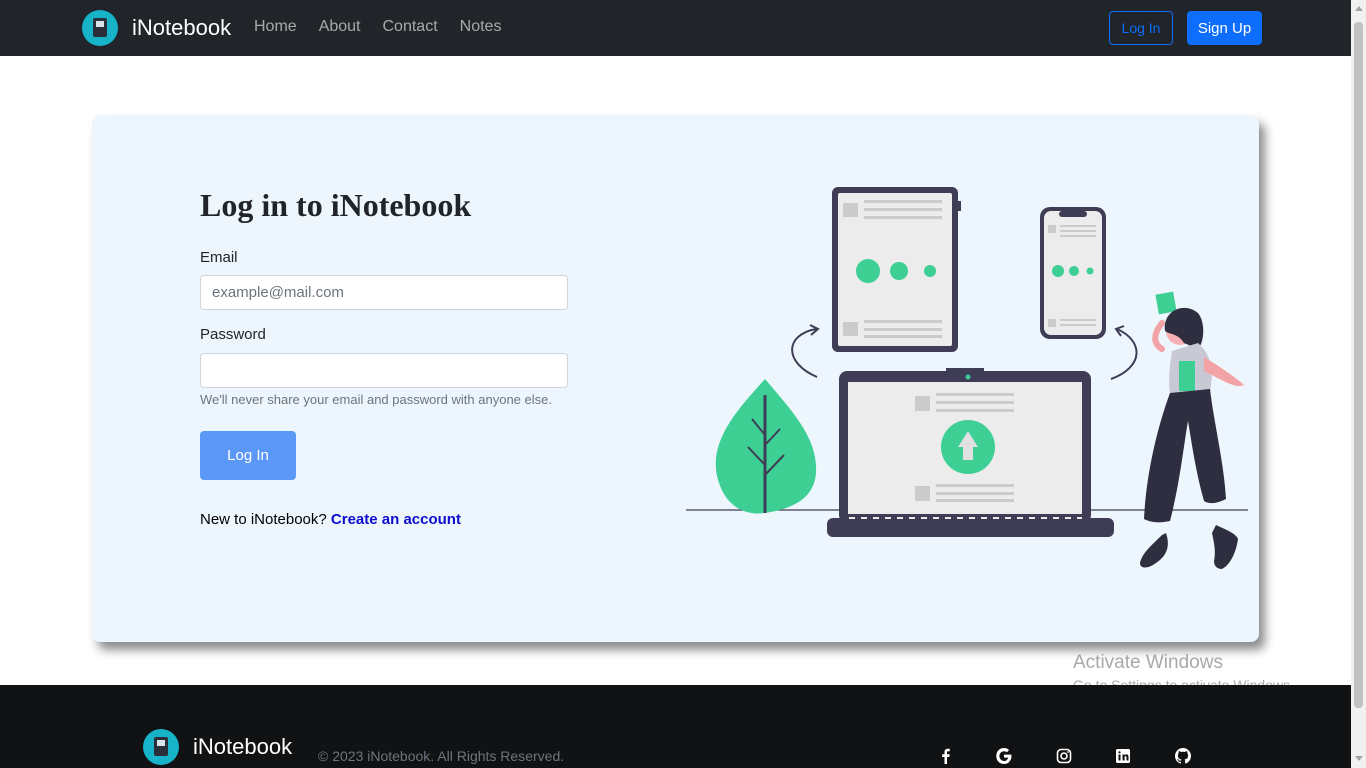  Describe the element at coordinates (1224, 28) in the screenshot. I see `nav-signup-button: Sign Up` at that location.